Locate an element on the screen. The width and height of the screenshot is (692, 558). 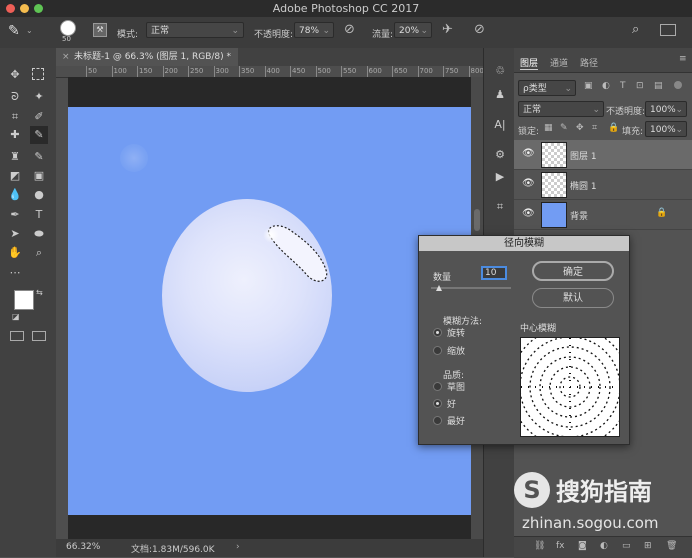
move-tool-icon: ✥ is located at coordinates (15, 75).